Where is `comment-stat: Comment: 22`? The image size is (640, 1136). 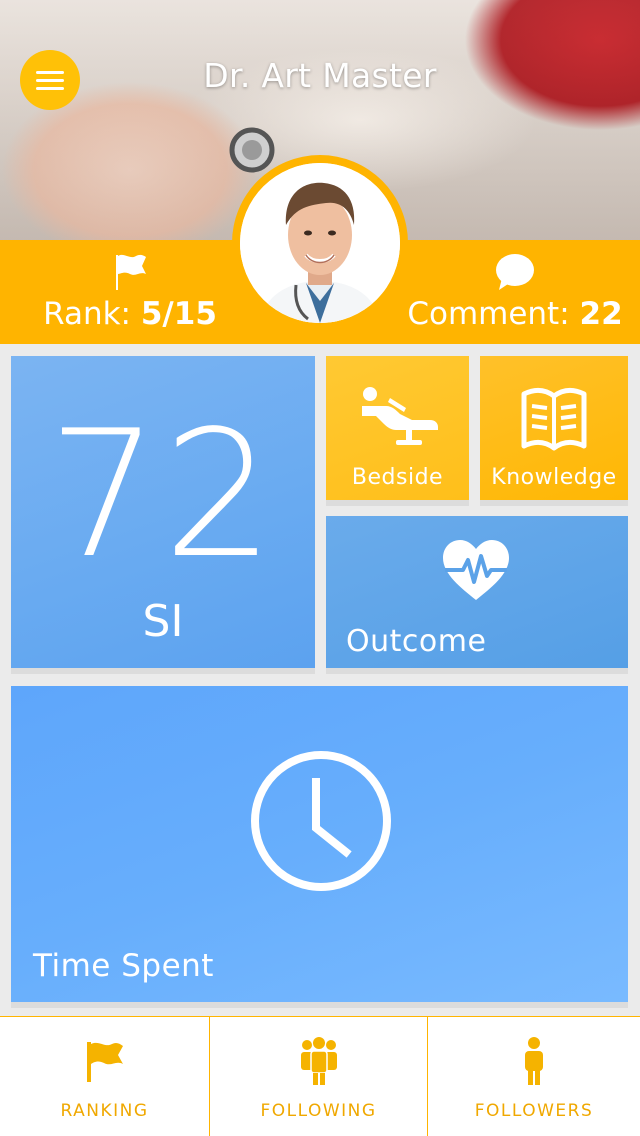 comment-stat: Comment: 22 is located at coordinates (515, 292).